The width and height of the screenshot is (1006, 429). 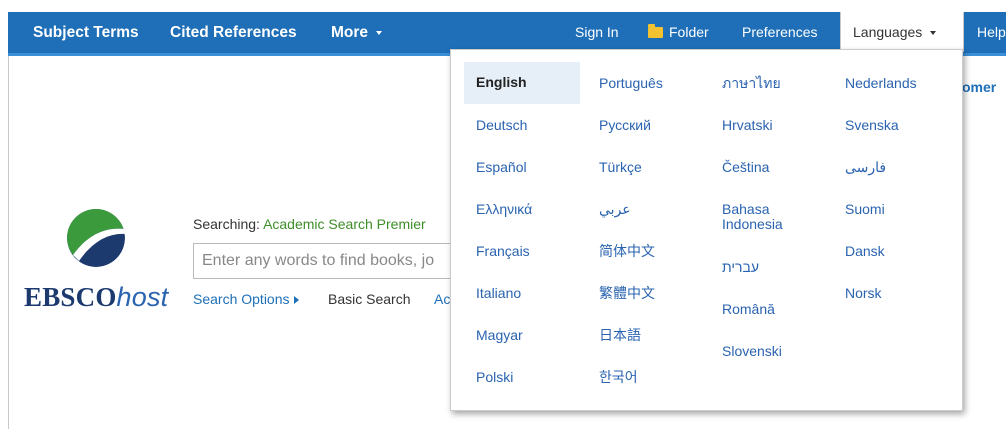 I want to click on lang-option-slovenski: Slovenski, so click(x=752, y=351).